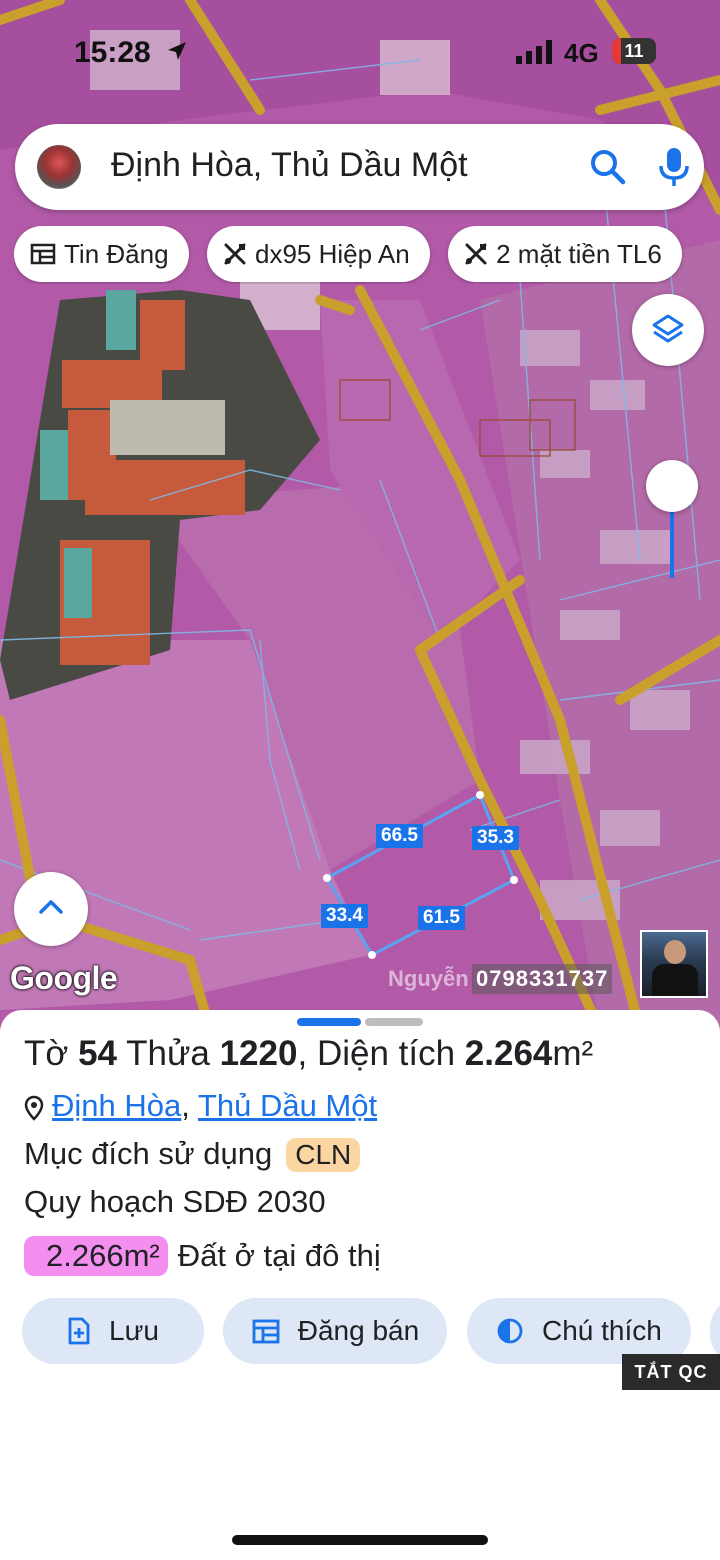  I want to click on parcel-summary: Tờ 54 Thửa 1220, Diện tích 2.264m², so click(308, 1054).